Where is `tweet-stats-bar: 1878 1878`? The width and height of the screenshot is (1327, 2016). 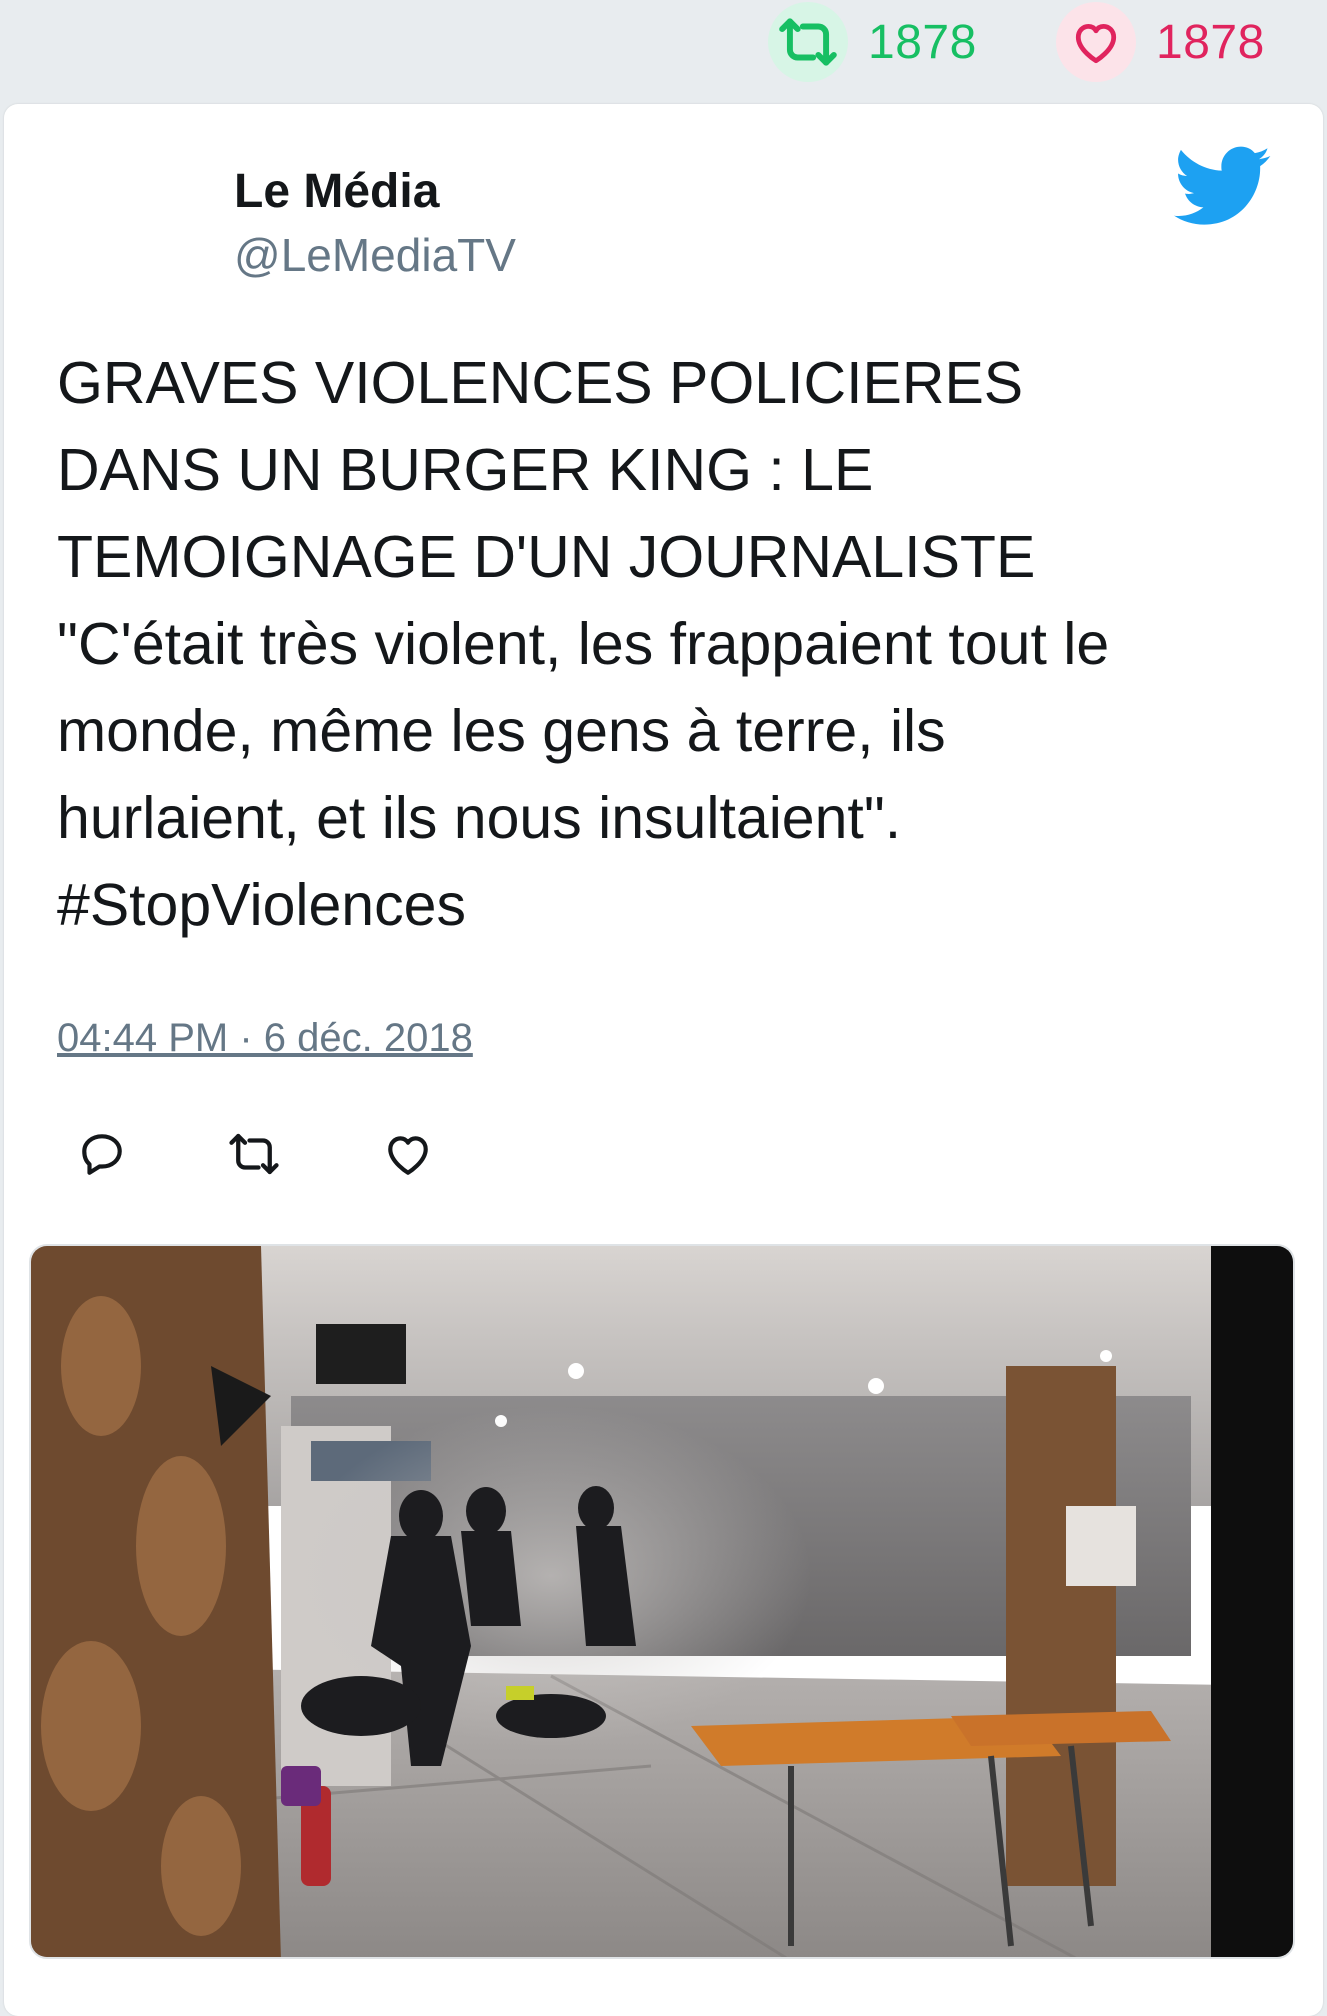 tweet-stats-bar: 1878 1878 is located at coordinates (663, 50).